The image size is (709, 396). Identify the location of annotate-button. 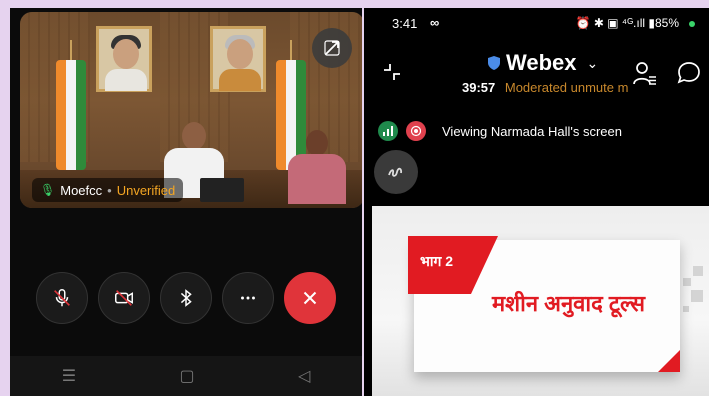
(396, 172).